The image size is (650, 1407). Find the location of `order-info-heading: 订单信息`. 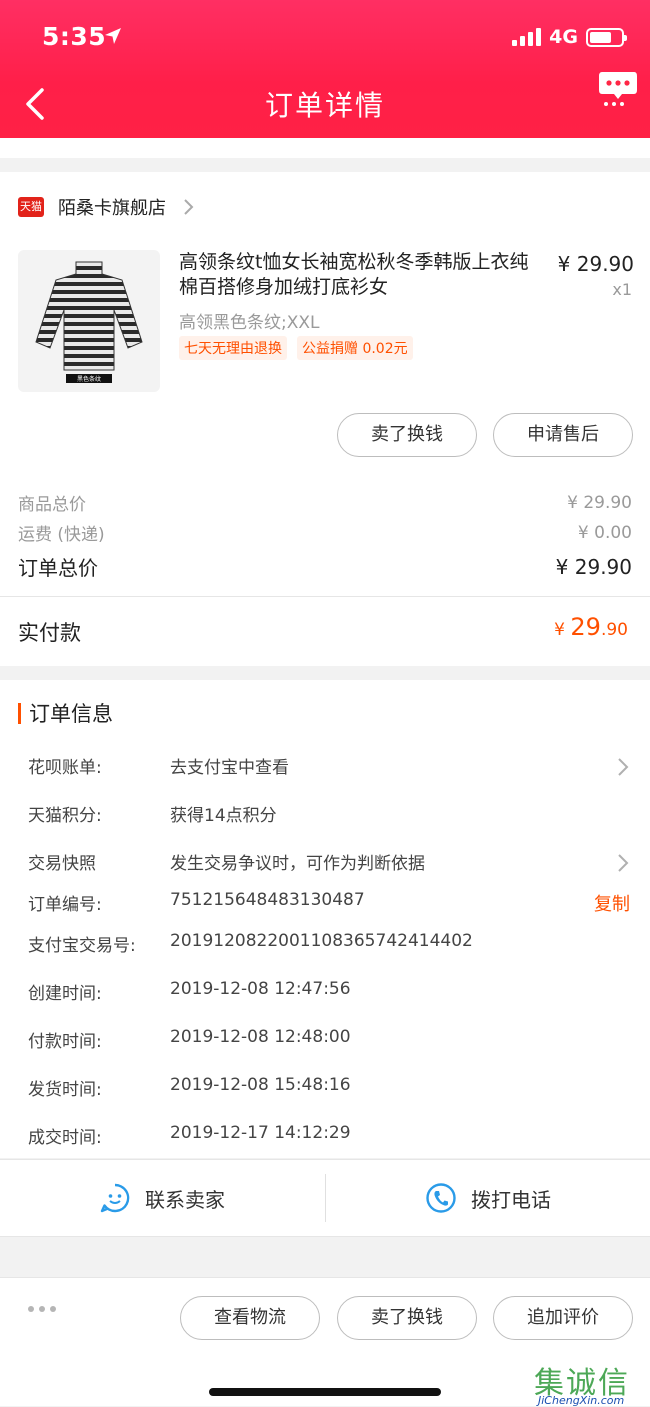

order-info-heading: 订单信息 is located at coordinates (65, 713).